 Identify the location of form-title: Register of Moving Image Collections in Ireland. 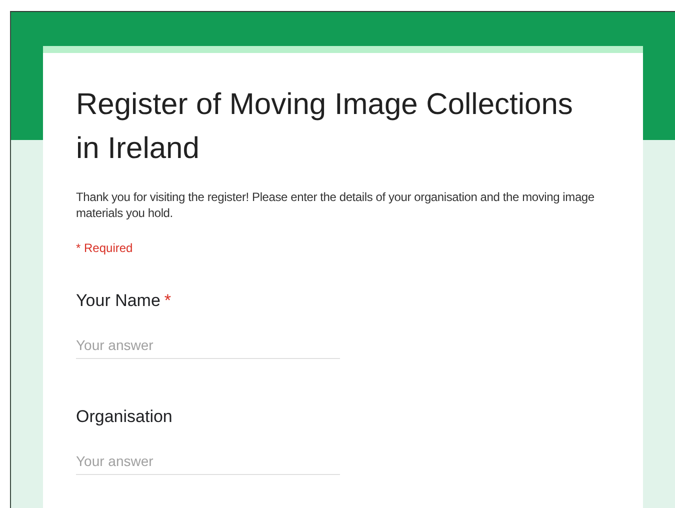
(325, 127).